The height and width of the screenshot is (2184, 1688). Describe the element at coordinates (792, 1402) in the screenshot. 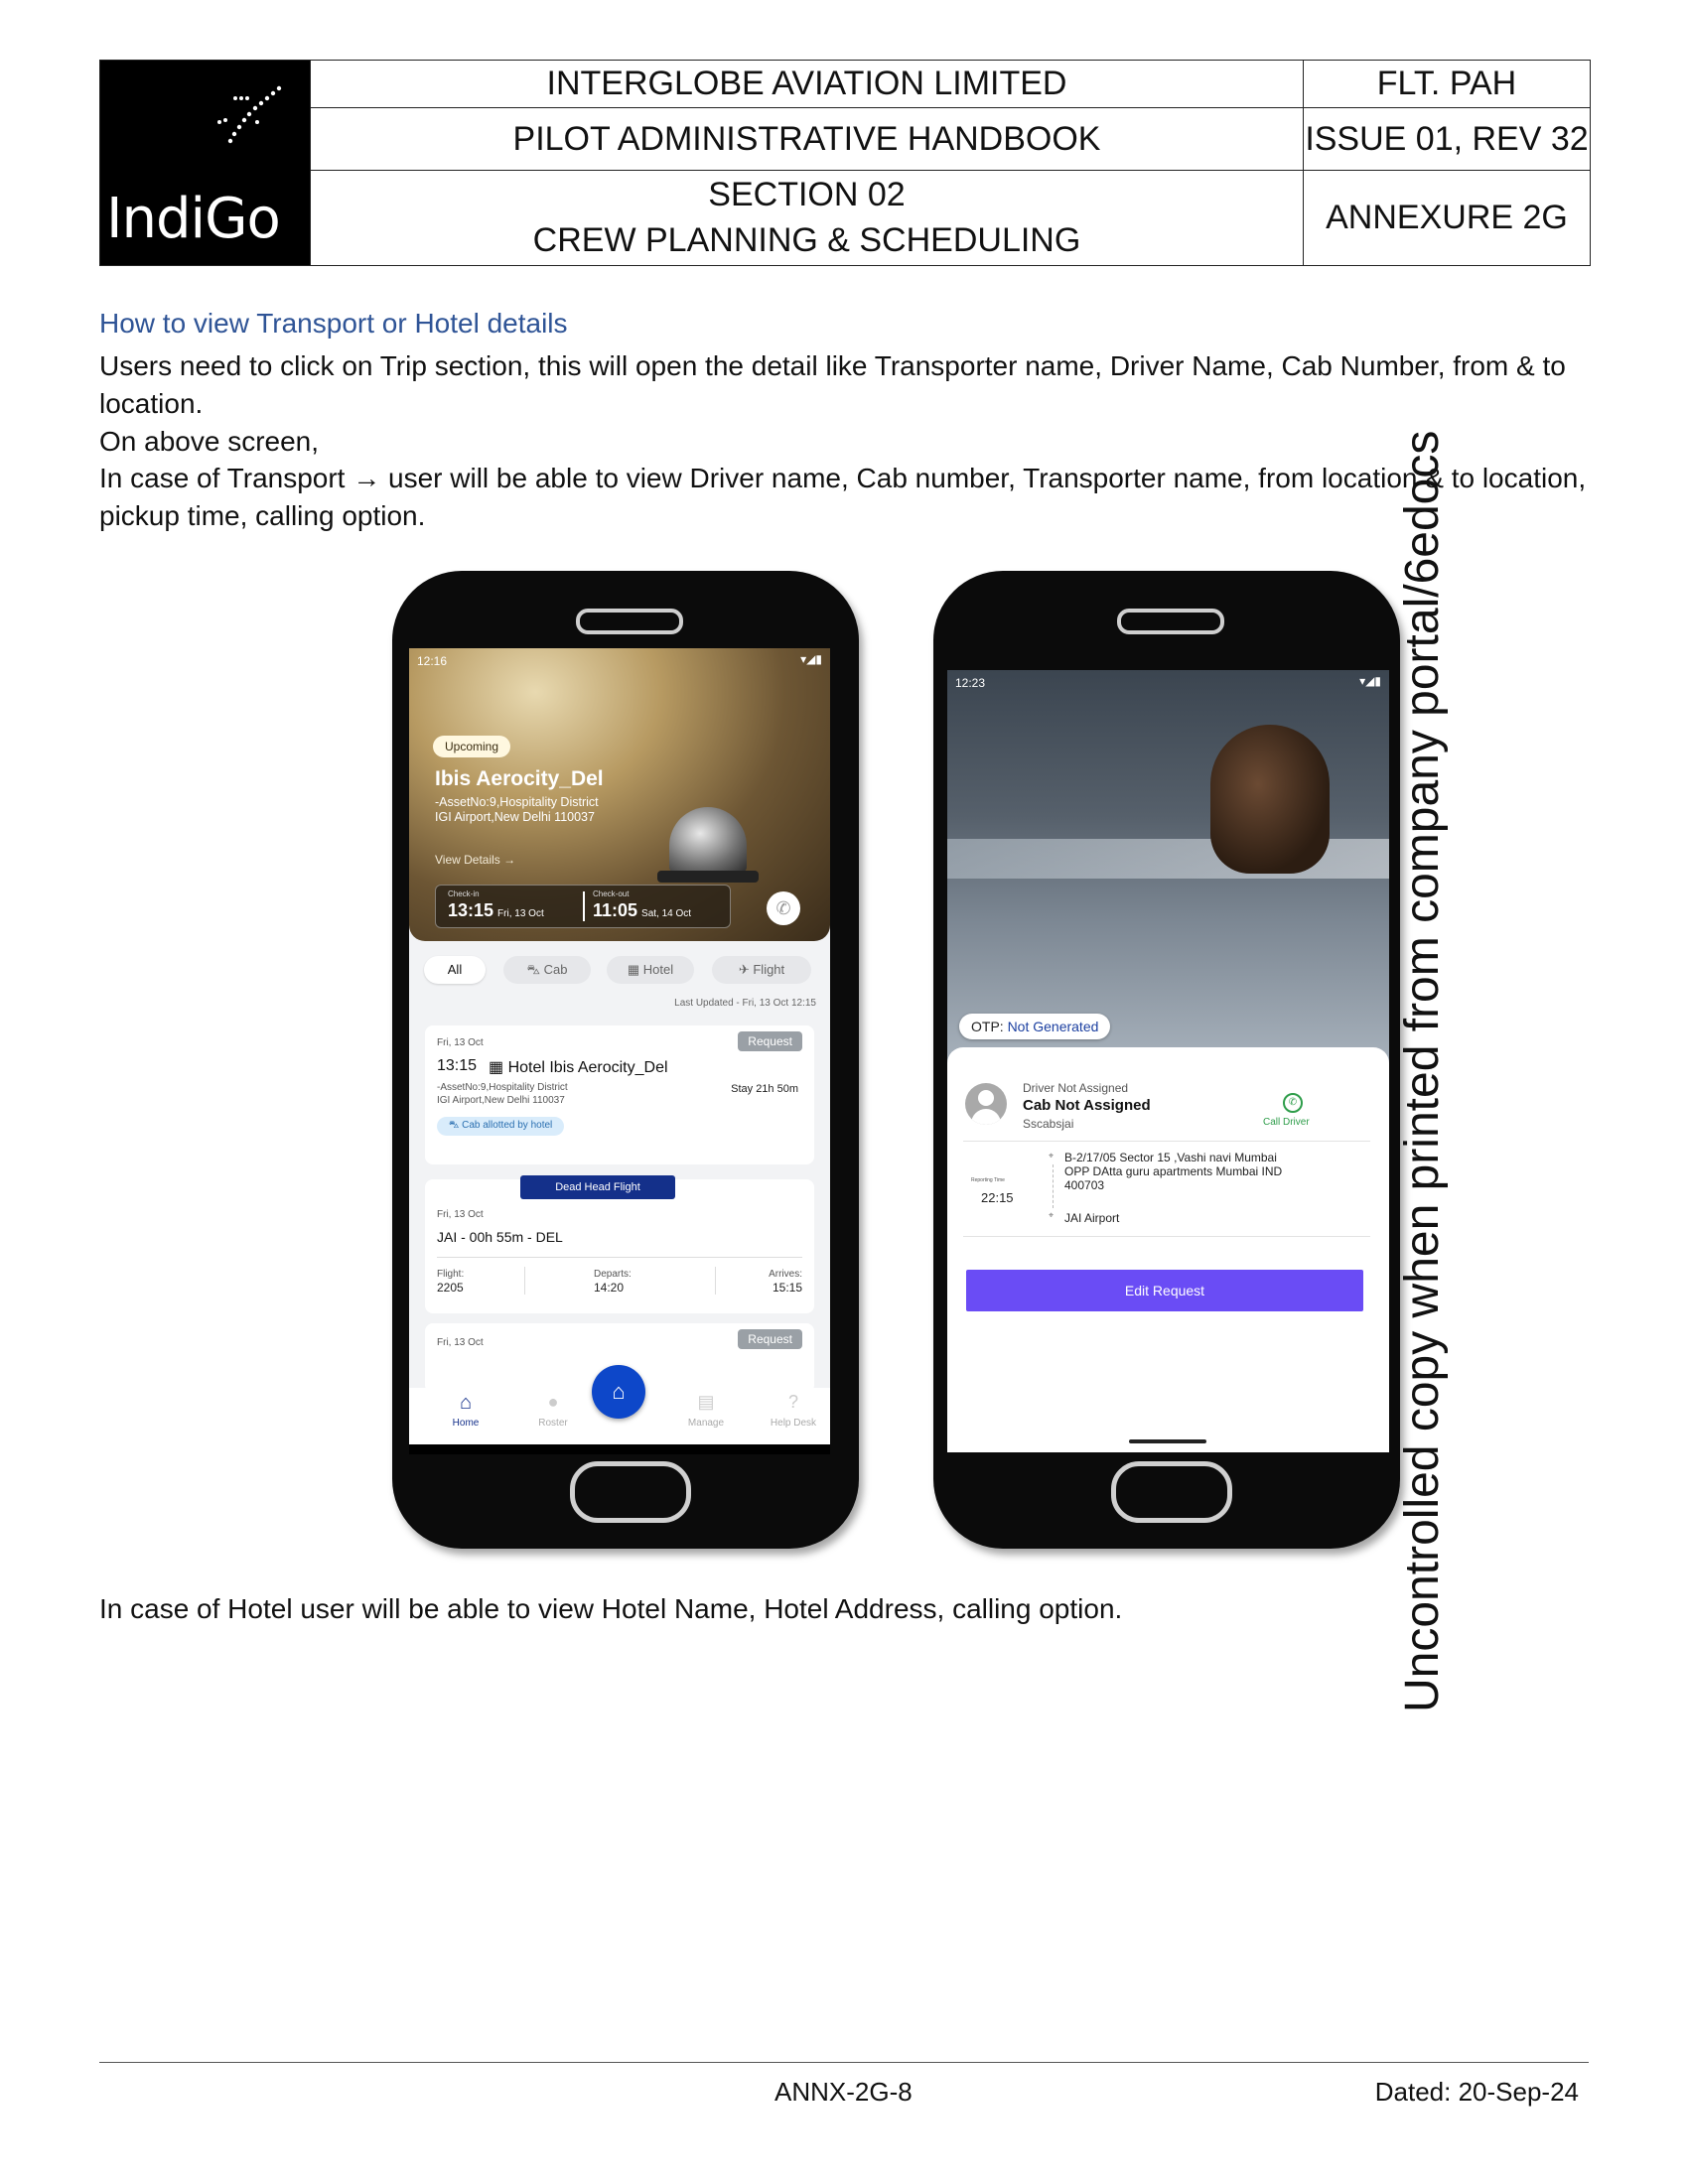

I see `help-icon: ?` at that location.